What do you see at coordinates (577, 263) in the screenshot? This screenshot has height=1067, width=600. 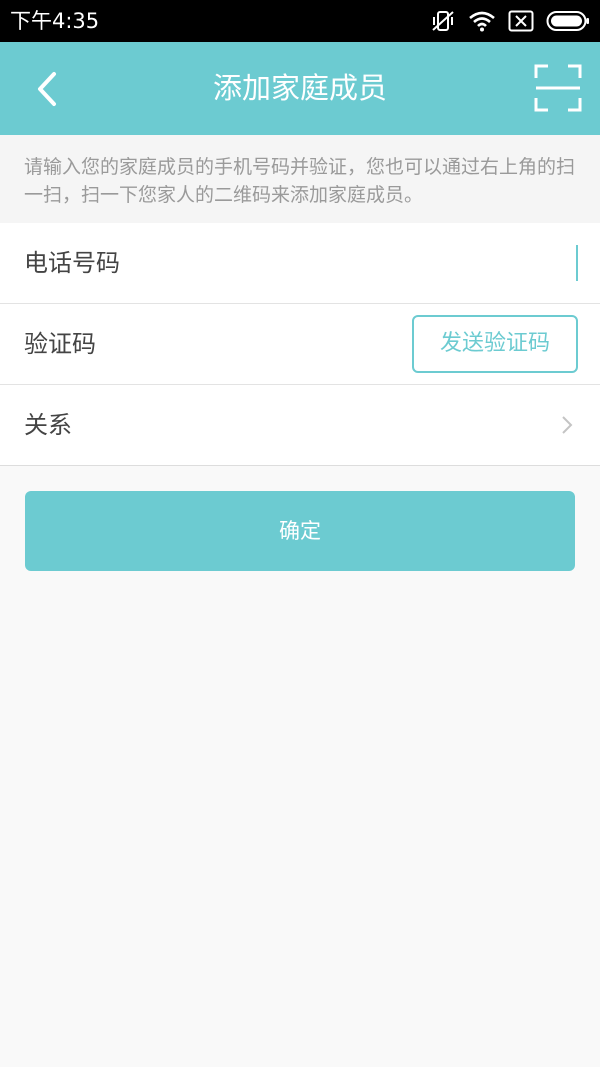 I see `text-caret` at bounding box center [577, 263].